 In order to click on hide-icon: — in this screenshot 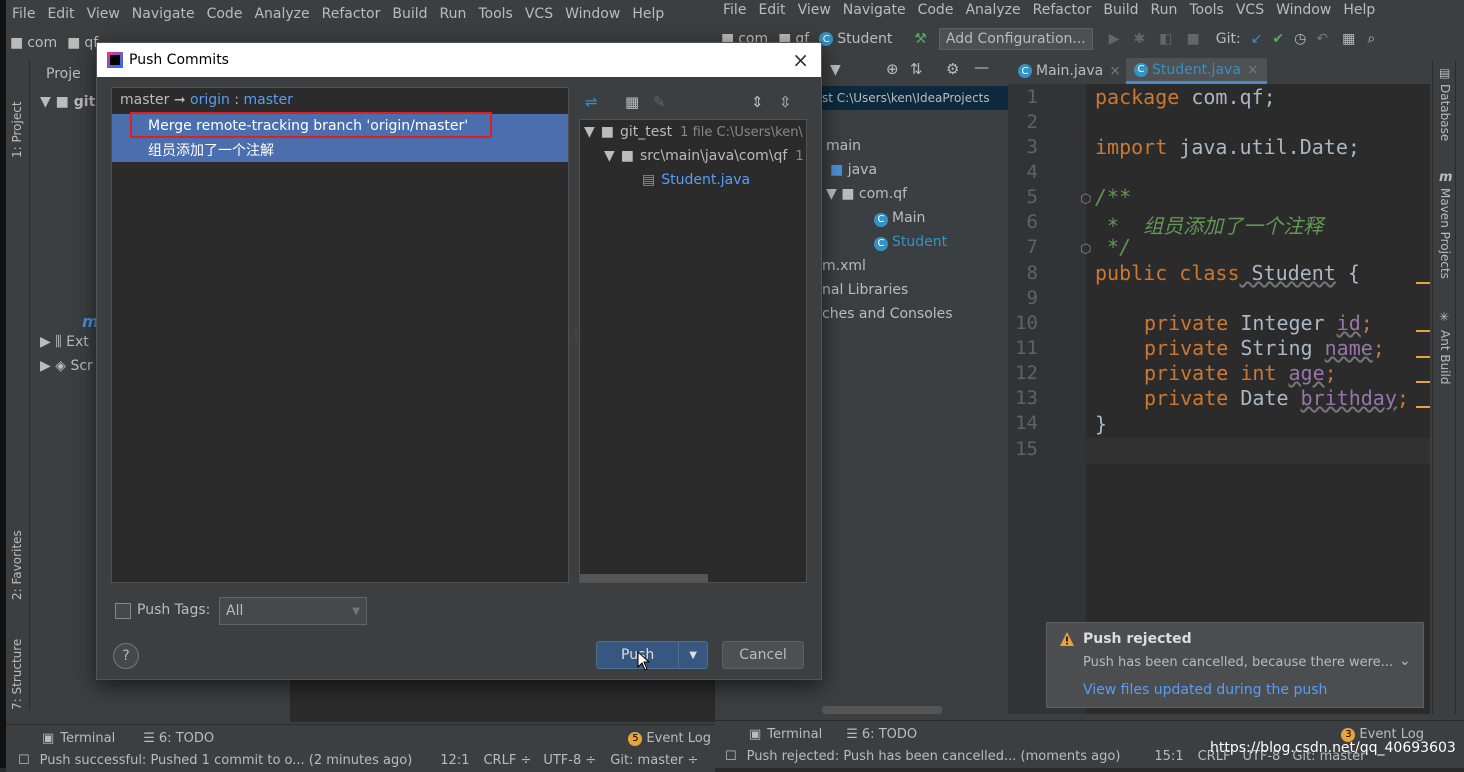, I will do `click(981, 67)`.